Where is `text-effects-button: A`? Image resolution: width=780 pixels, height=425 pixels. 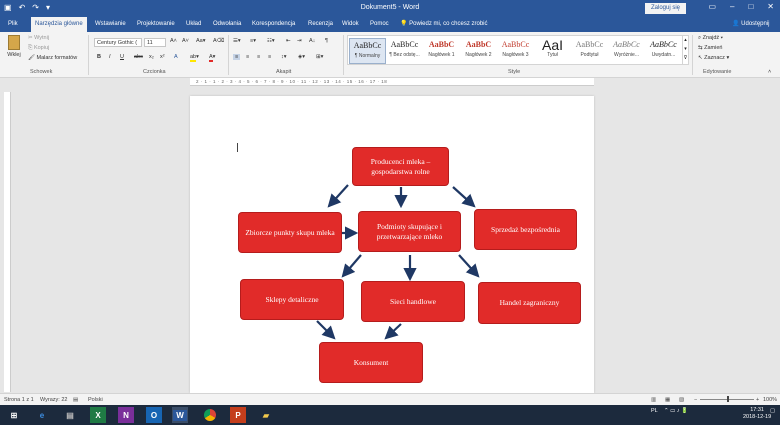
text-effects-button: A is located at coordinates (176, 57).